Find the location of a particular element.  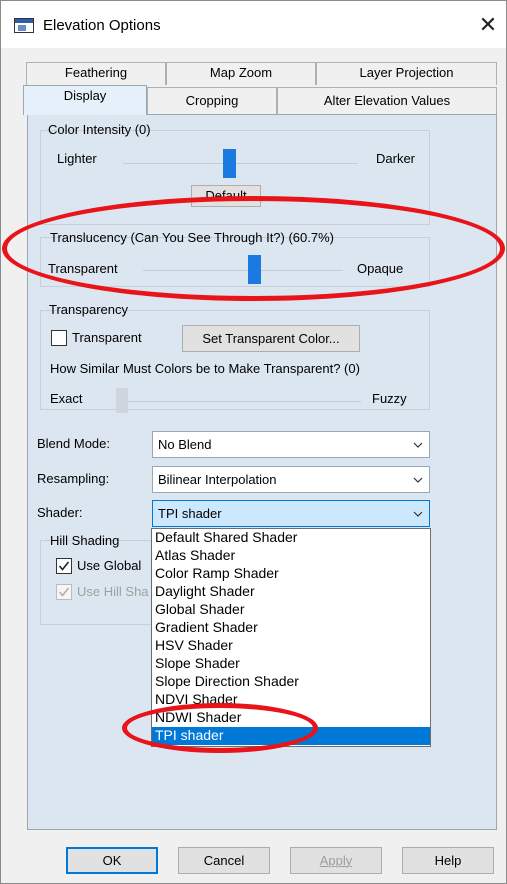

exact-label: Exact is located at coordinates (66, 398).